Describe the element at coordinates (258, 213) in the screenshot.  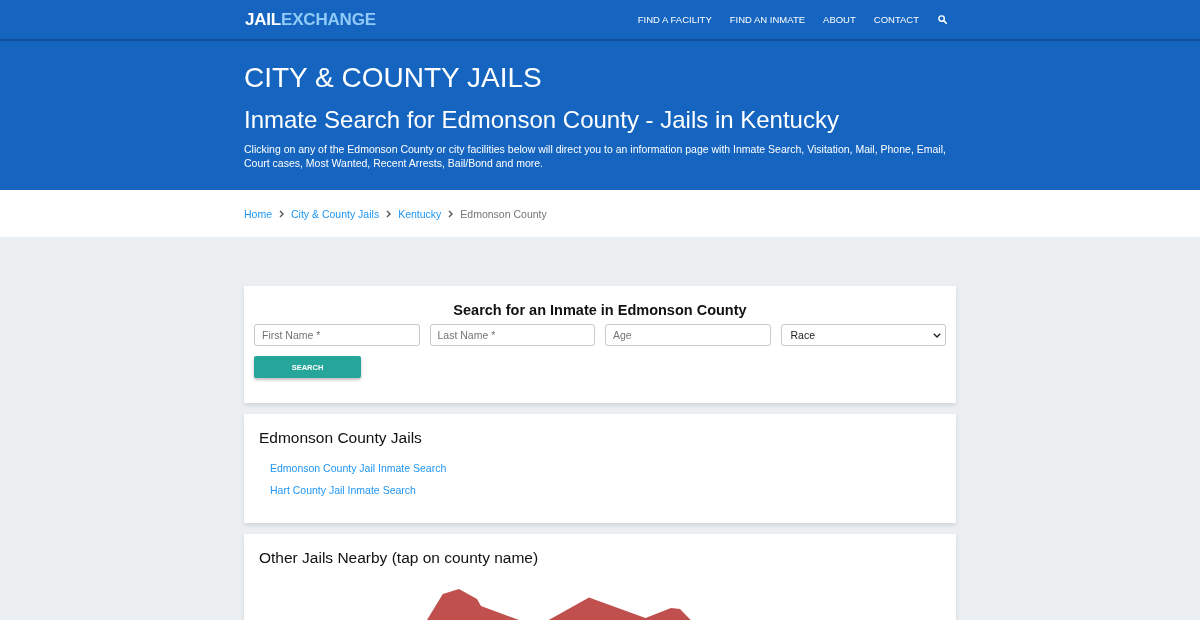
I see `breadcrumb-link: Home` at that location.